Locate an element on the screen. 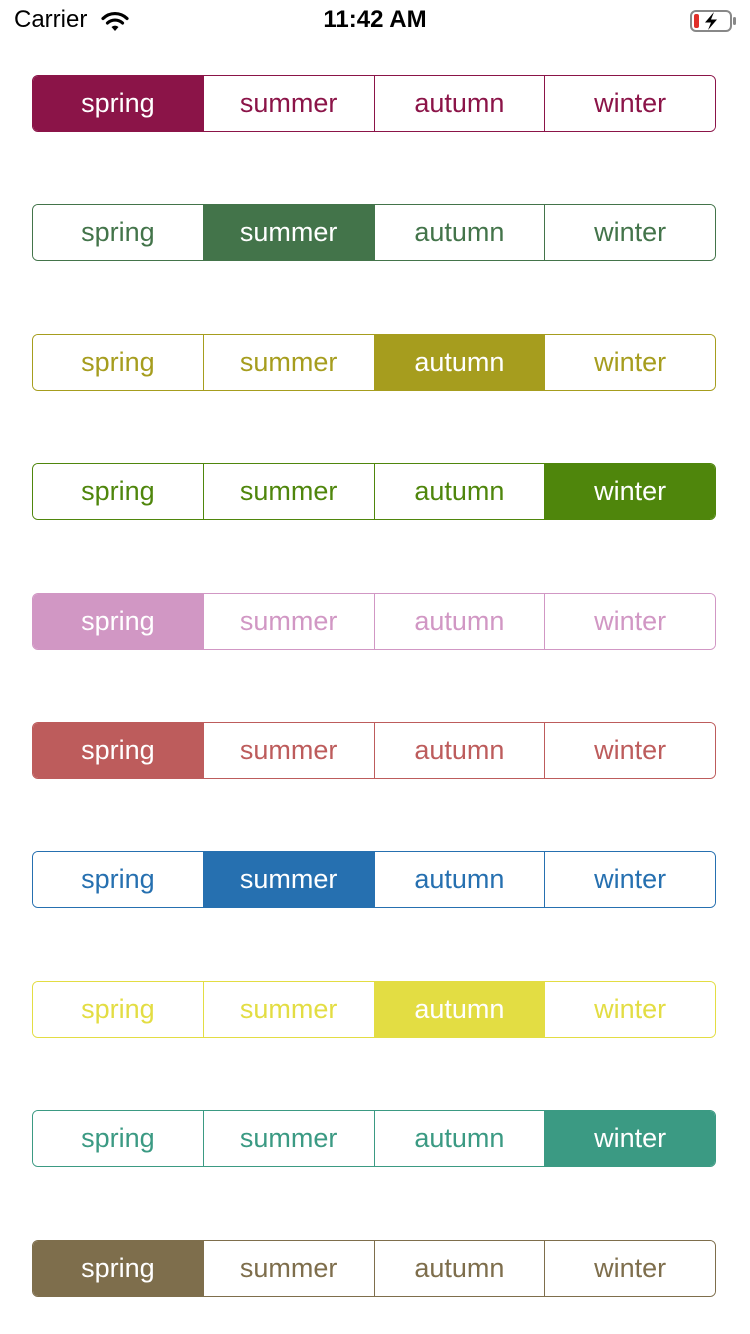 Image resolution: width=750 pixels, height=1334 pixels. segmented-control-9: spring summer autumn winter is located at coordinates (374, 1138).